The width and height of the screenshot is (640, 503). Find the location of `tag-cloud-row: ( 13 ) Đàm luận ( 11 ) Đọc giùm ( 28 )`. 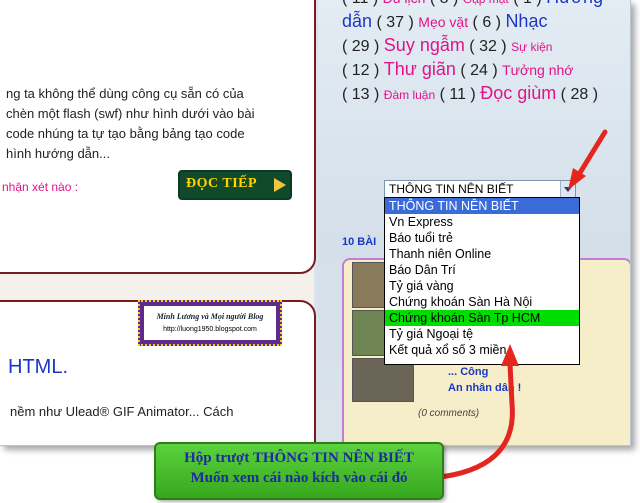

tag-cloud-row: ( 13 ) Đàm luận ( 11 ) Đọc giùm ( 28 ) is located at coordinates (486, 94).